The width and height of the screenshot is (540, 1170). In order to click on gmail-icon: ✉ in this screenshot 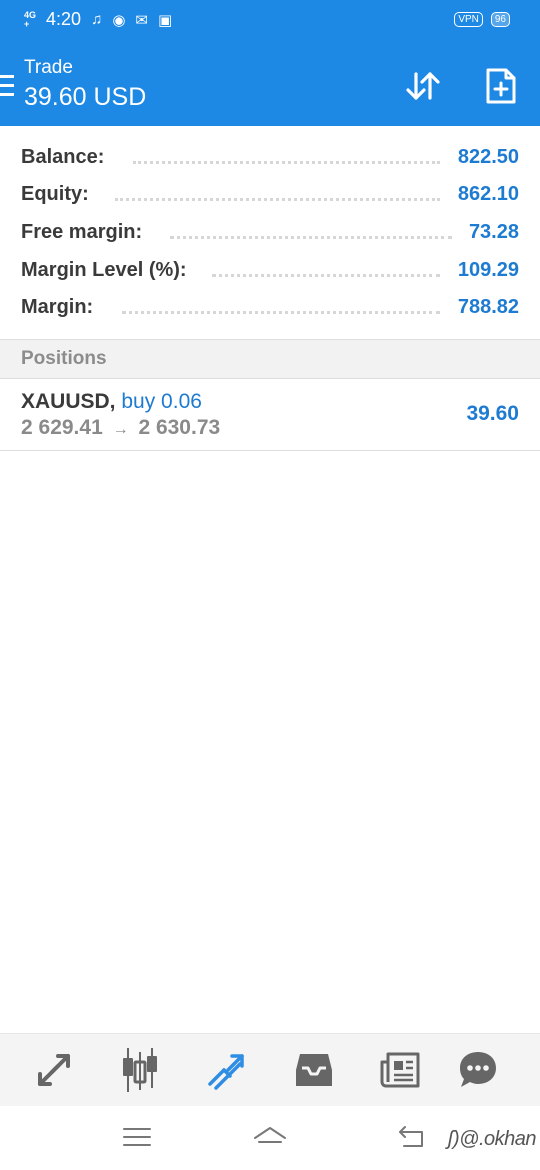, I will do `click(141, 20)`.